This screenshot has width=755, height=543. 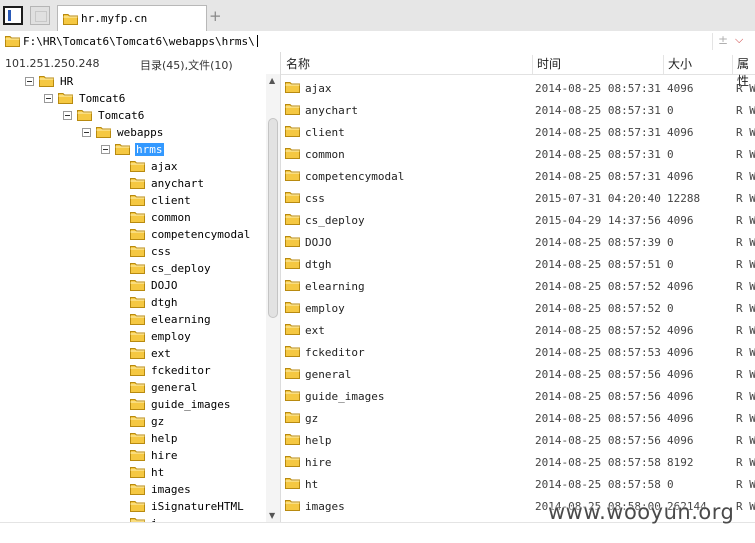 I want to click on list-item: common 2014-08-25 08:57:31 0 R W, so click(x=518, y=154).